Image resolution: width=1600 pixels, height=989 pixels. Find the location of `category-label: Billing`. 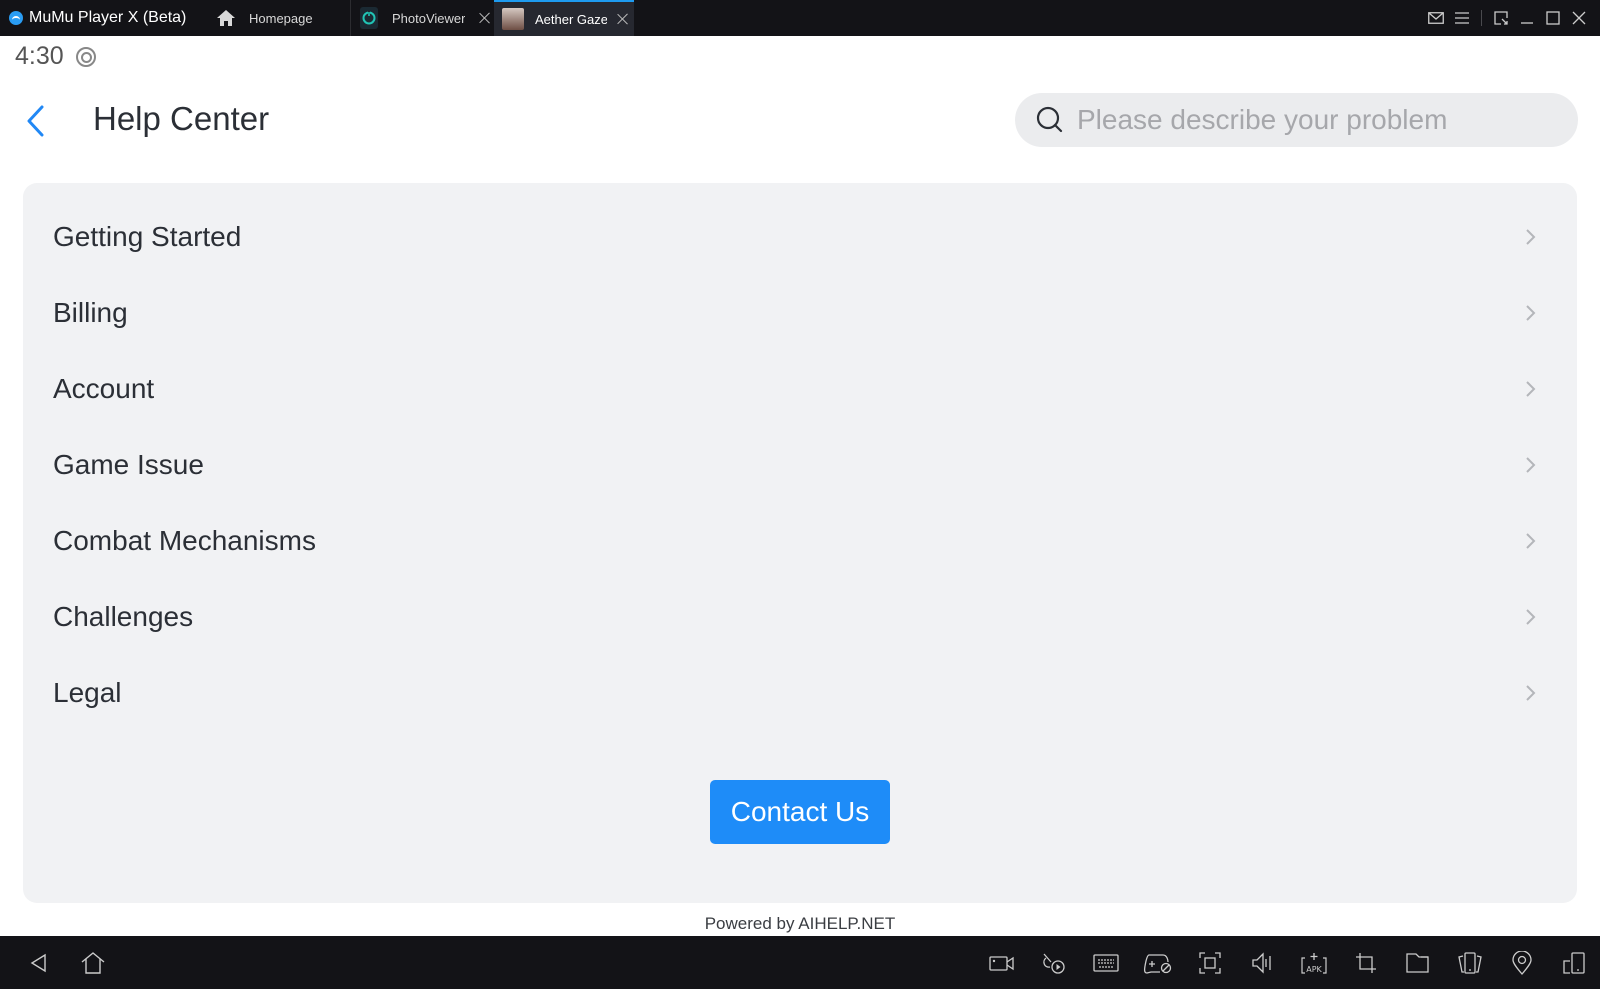

category-label: Billing is located at coordinates (90, 312).